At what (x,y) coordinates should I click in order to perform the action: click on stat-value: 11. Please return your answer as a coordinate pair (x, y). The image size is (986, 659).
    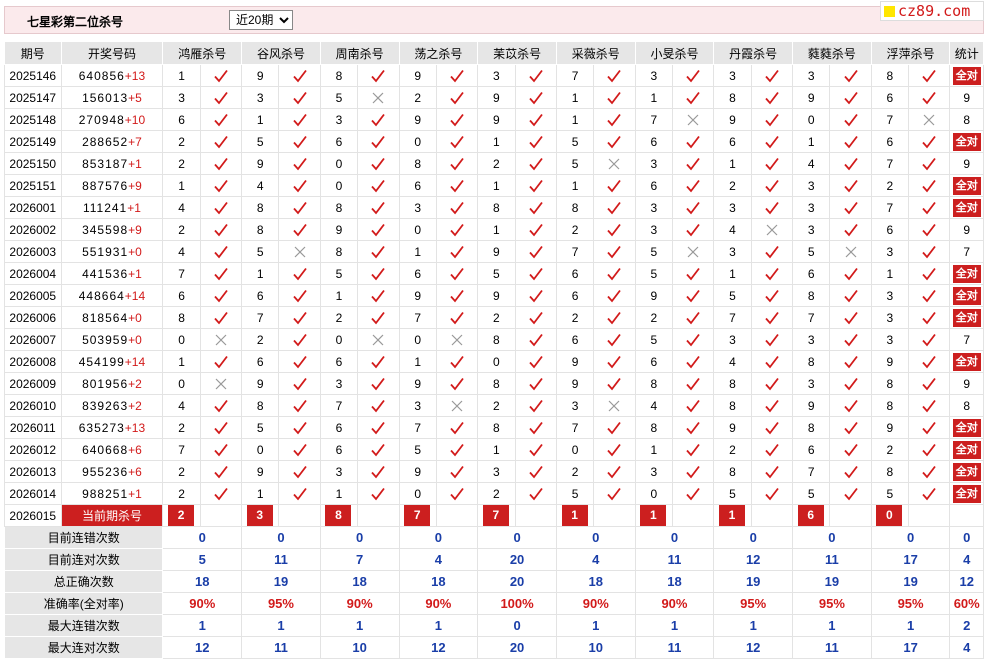
    Looking at the image, I should click on (674, 559).